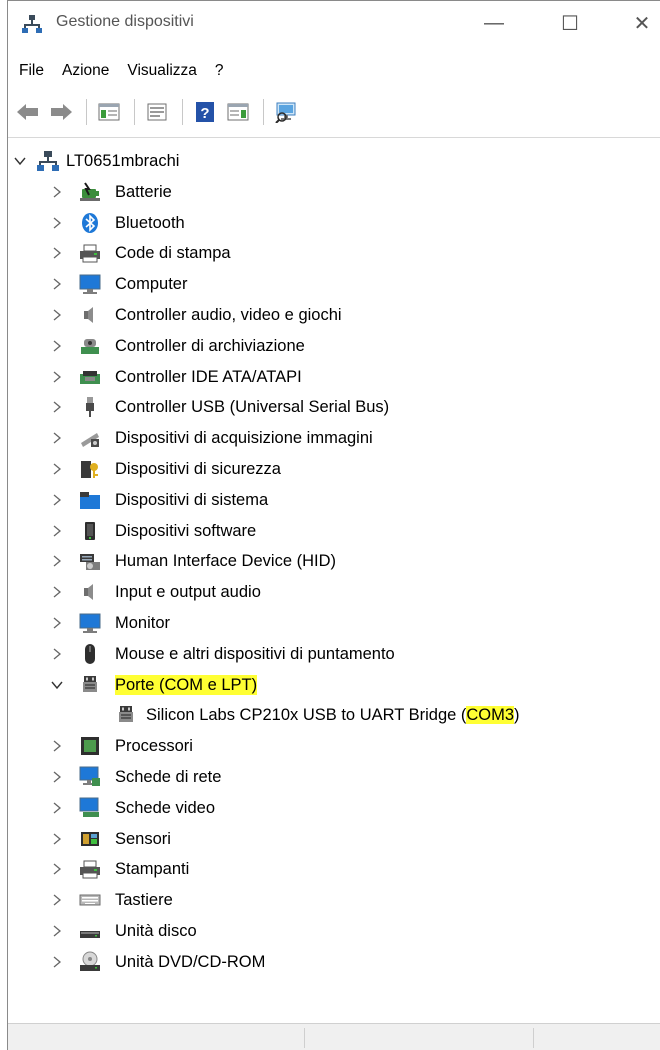 This screenshot has width=660, height=1050. What do you see at coordinates (90, 900) in the screenshot?
I see `keyboard-icon` at bounding box center [90, 900].